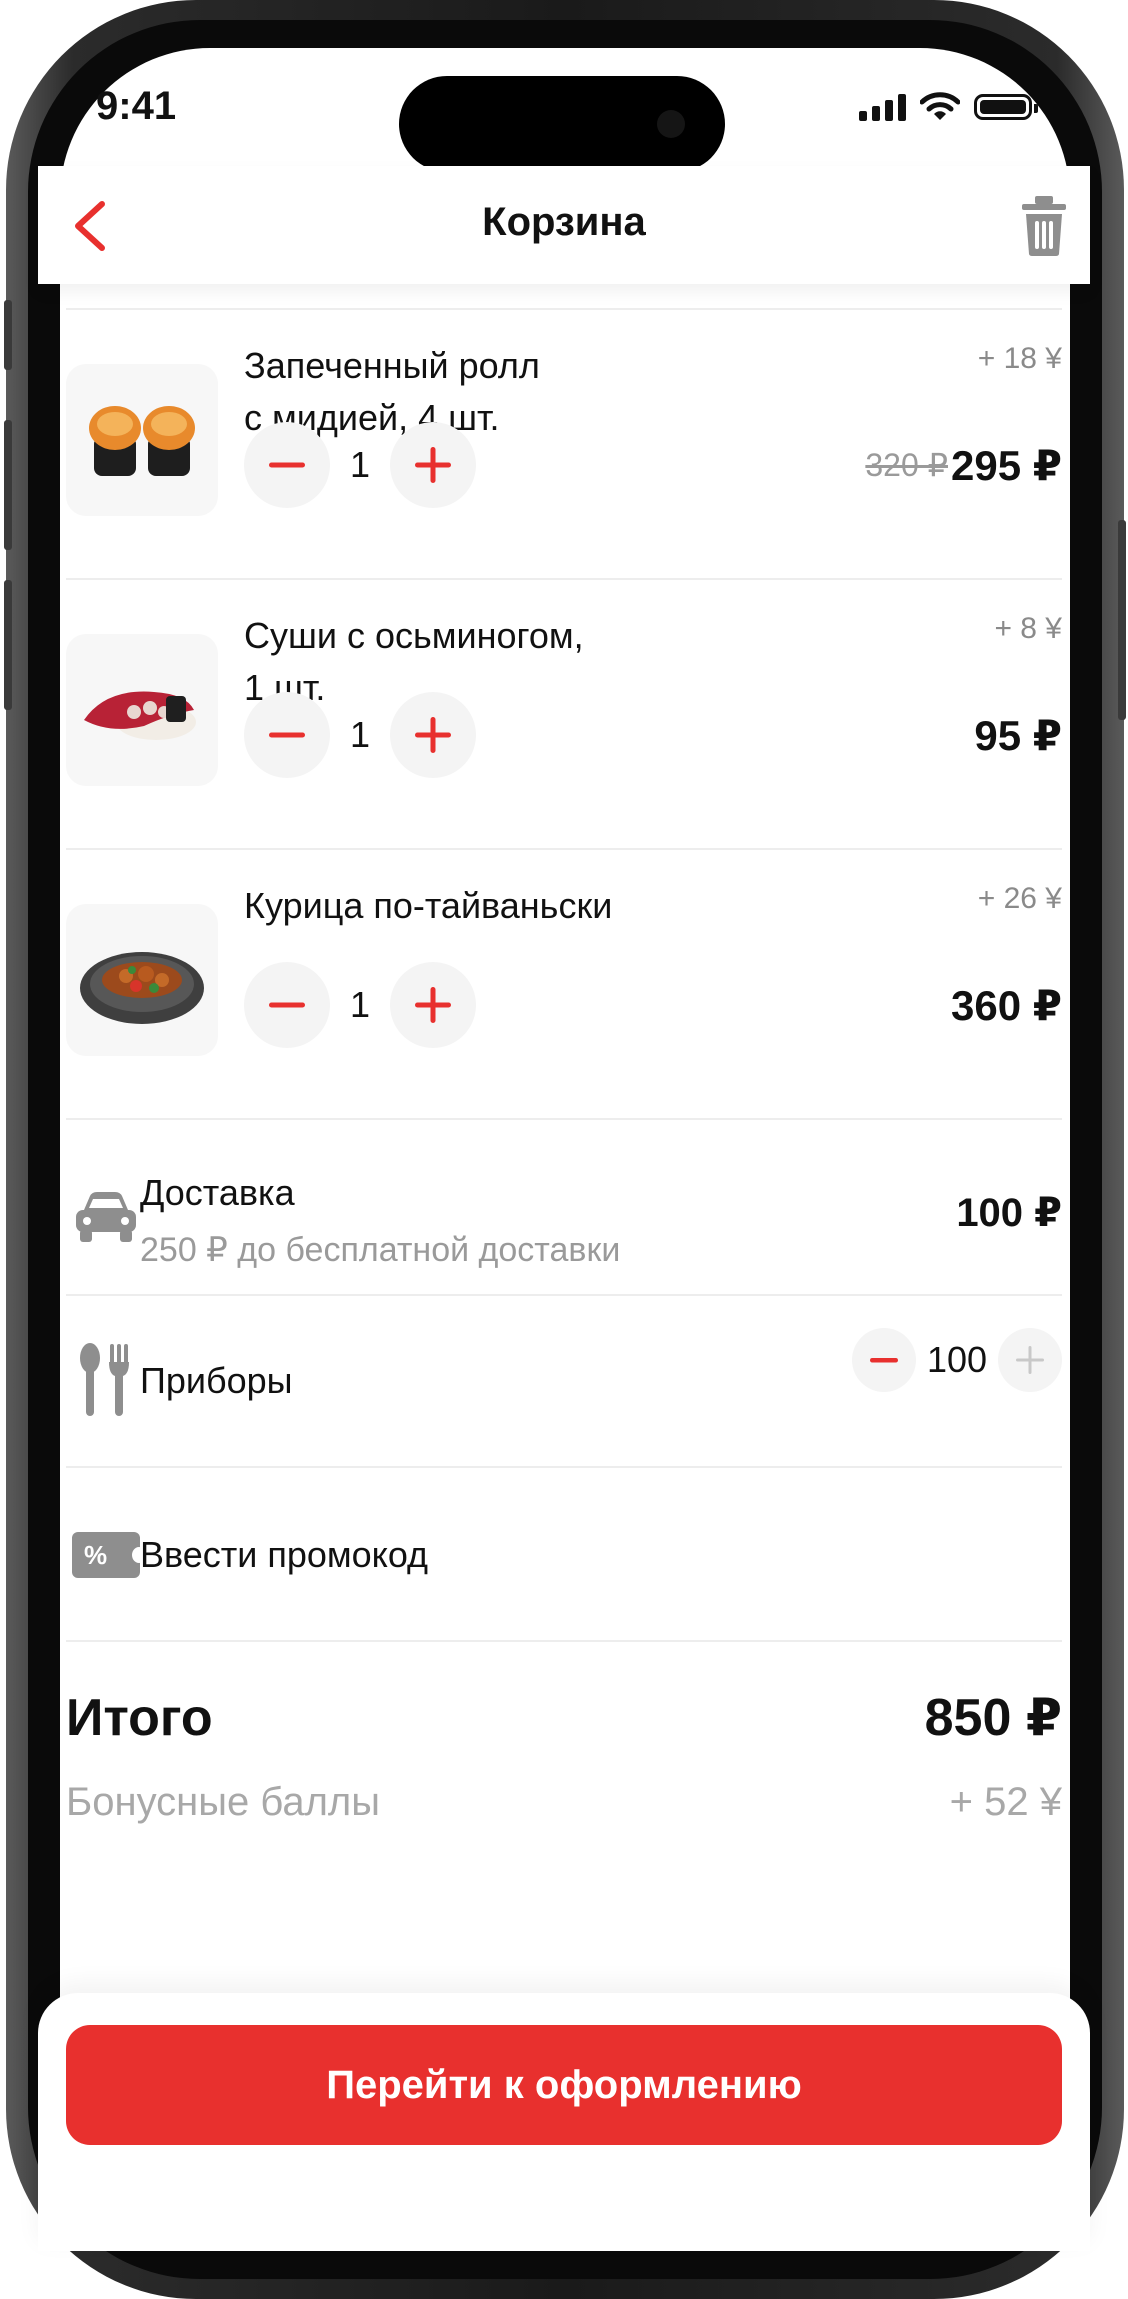  Describe the element at coordinates (564, 1380) in the screenshot. I see `cutlery-row: Приборы 100` at that location.